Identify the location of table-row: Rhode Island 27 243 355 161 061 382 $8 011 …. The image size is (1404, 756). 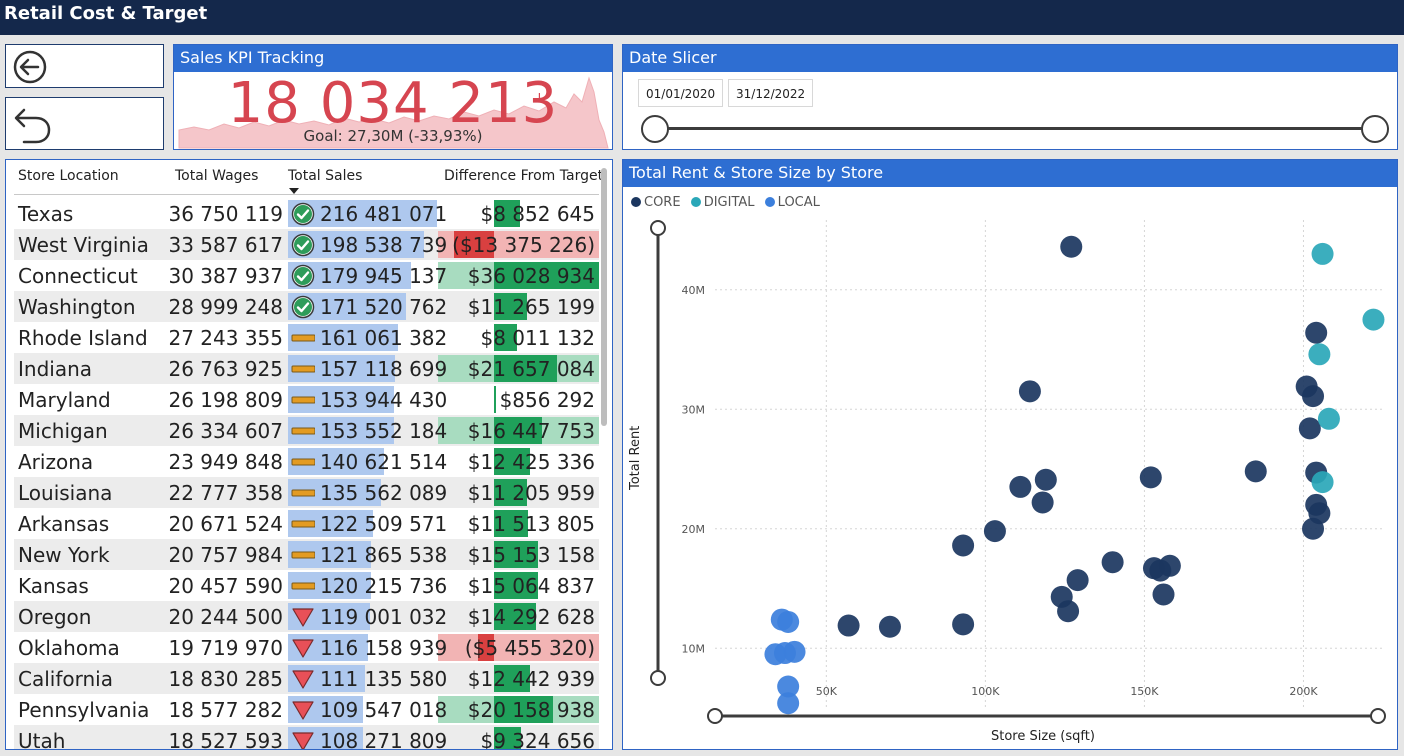
(306, 337).